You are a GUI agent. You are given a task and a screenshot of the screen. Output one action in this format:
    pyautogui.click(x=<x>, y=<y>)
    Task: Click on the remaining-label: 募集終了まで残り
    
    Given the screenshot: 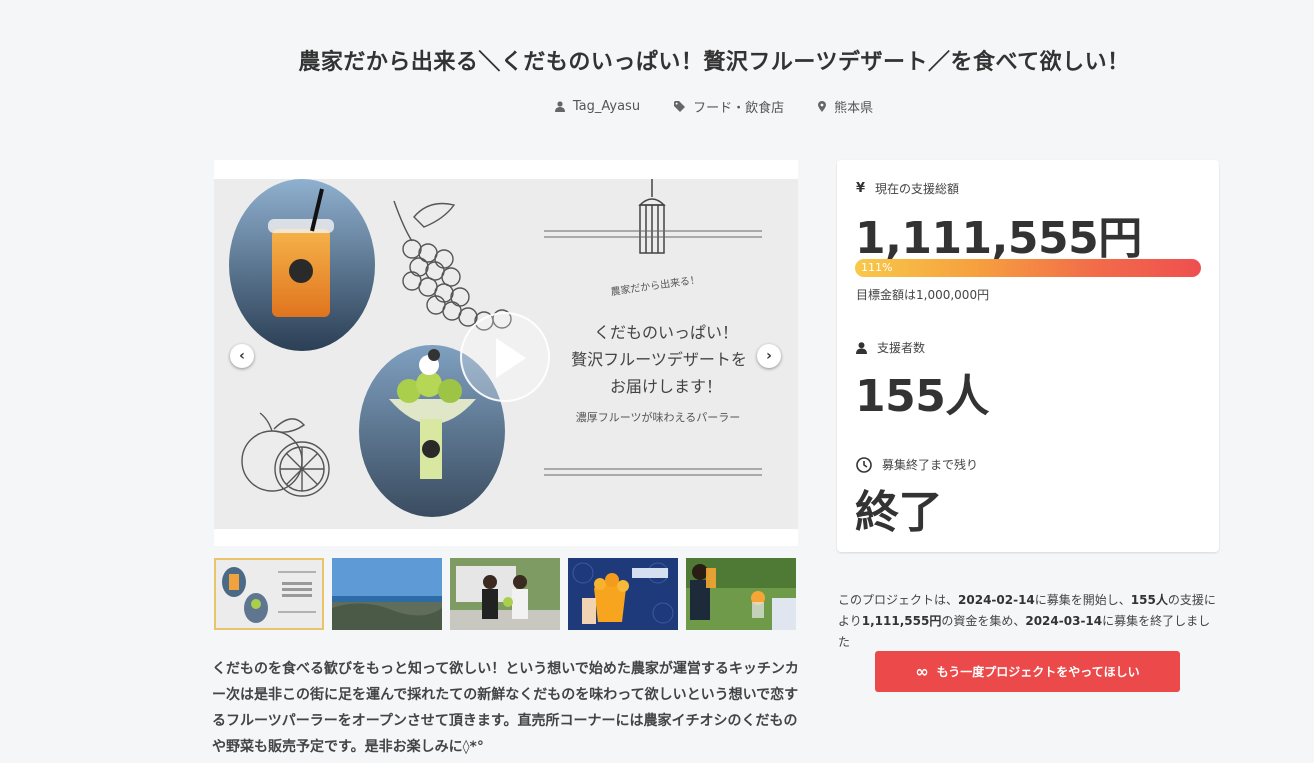 What is the action you would take?
    pyautogui.click(x=917, y=464)
    